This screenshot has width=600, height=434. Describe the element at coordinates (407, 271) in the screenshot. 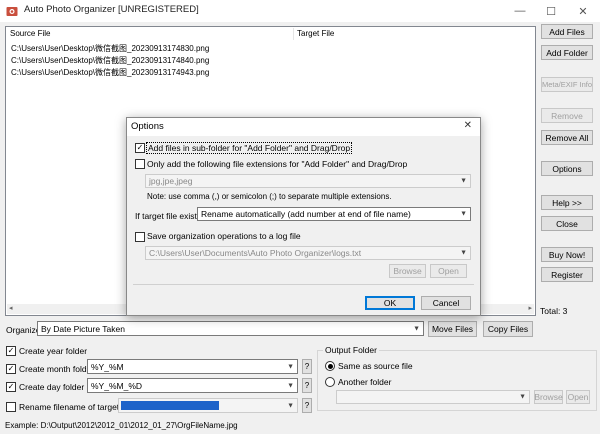

I see `log-browse-button: Browse` at that location.